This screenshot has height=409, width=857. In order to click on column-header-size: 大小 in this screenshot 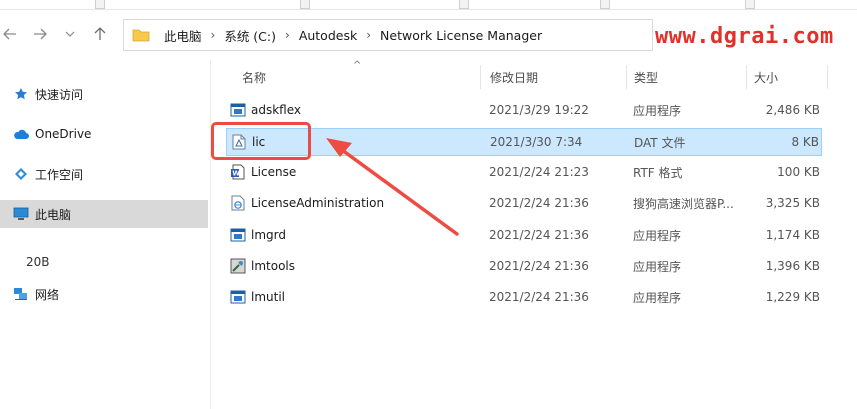, I will do `click(766, 77)`.